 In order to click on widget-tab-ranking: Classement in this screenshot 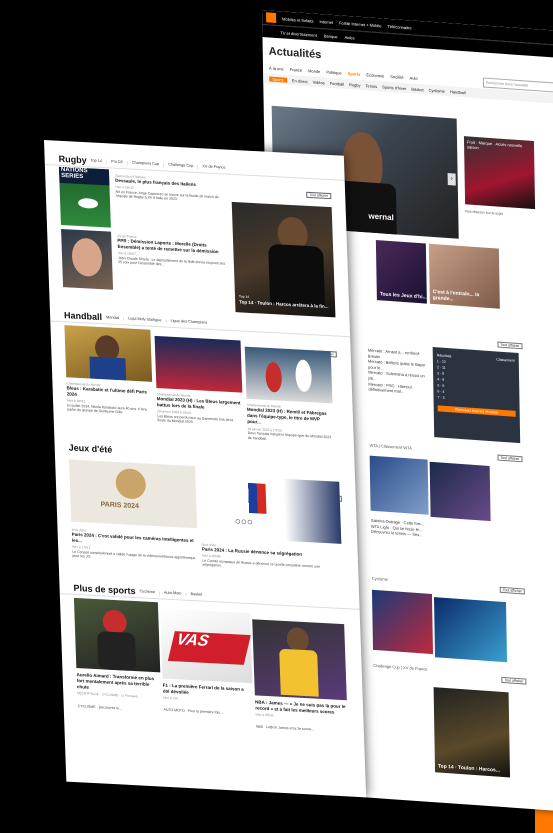, I will do `click(505, 359)`.